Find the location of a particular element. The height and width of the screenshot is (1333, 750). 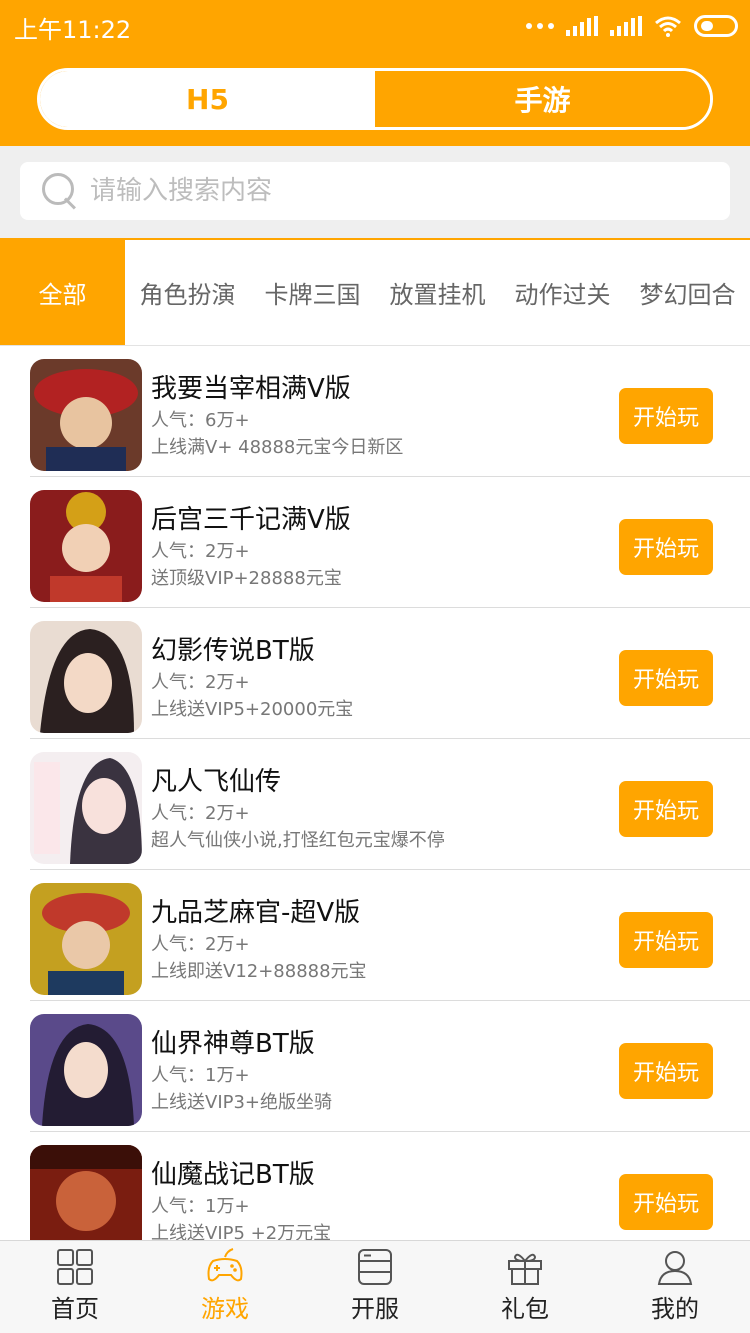

search-box is located at coordinates (375, 191).